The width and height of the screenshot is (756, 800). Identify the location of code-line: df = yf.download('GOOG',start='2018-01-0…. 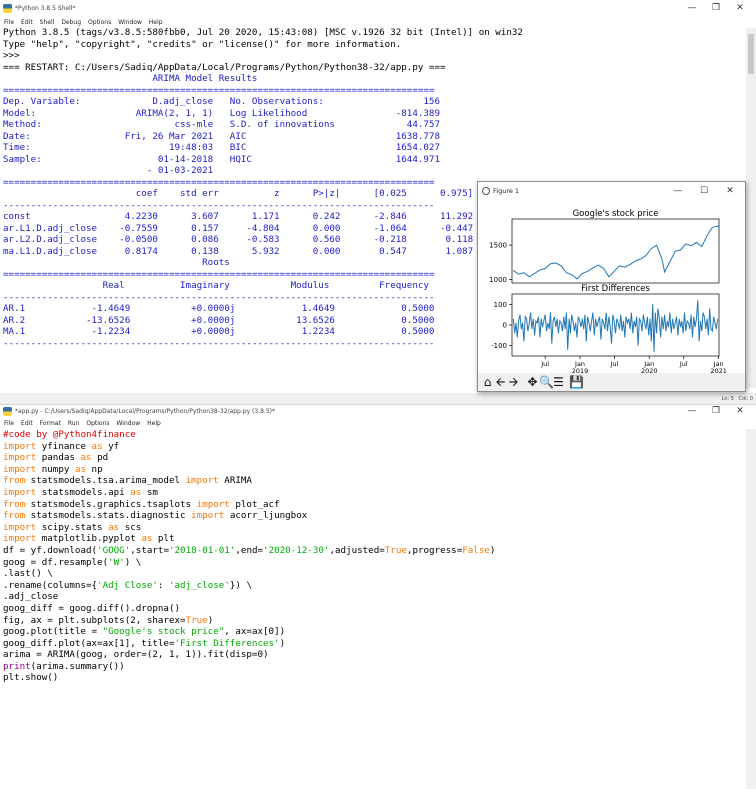
(375, 551).